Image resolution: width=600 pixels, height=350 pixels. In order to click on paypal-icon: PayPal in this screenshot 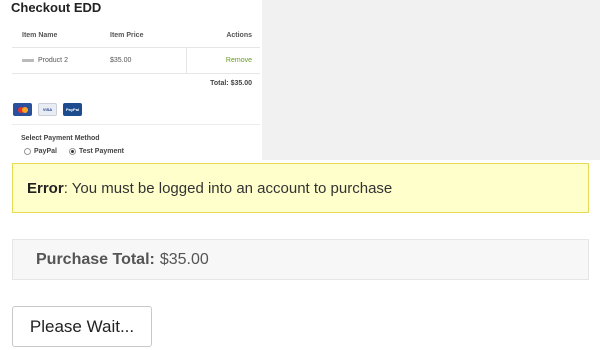, I will do `click(72, 109)`.